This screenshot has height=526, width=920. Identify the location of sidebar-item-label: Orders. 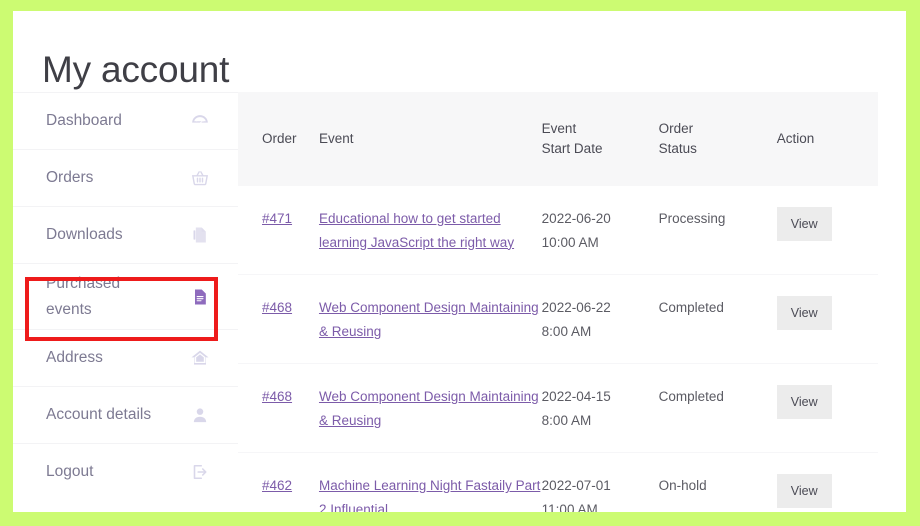
(70, 177).